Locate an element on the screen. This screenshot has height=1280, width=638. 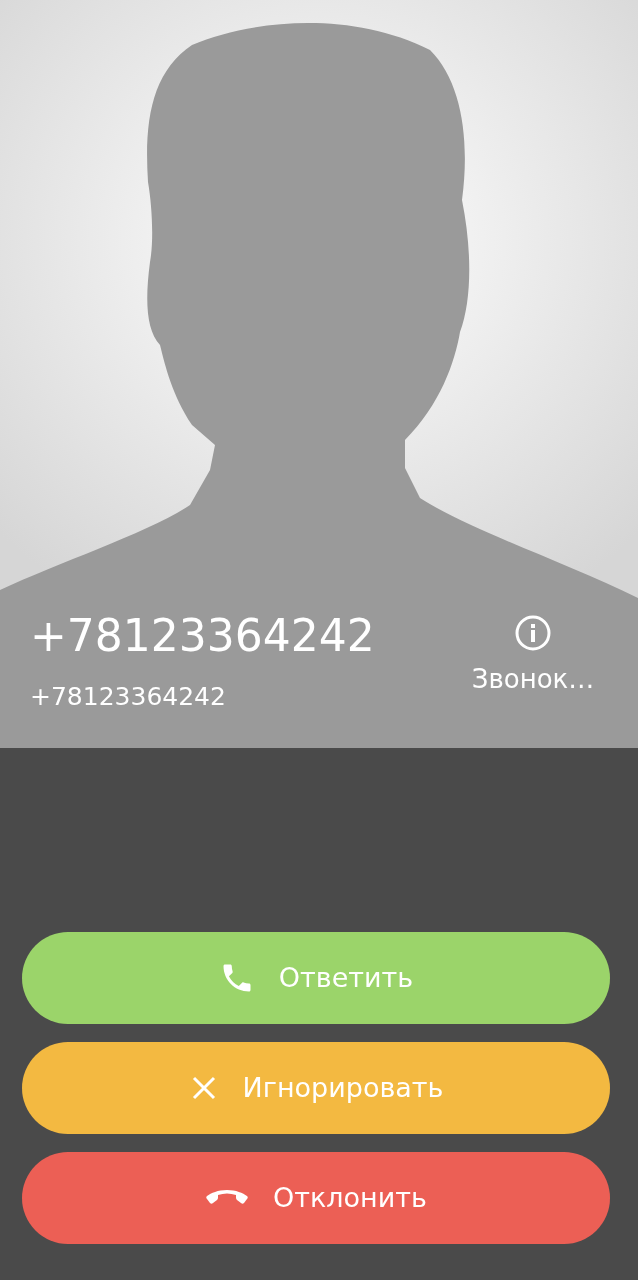
caller-number: +78123364242 is located at coordinates (128, 697).